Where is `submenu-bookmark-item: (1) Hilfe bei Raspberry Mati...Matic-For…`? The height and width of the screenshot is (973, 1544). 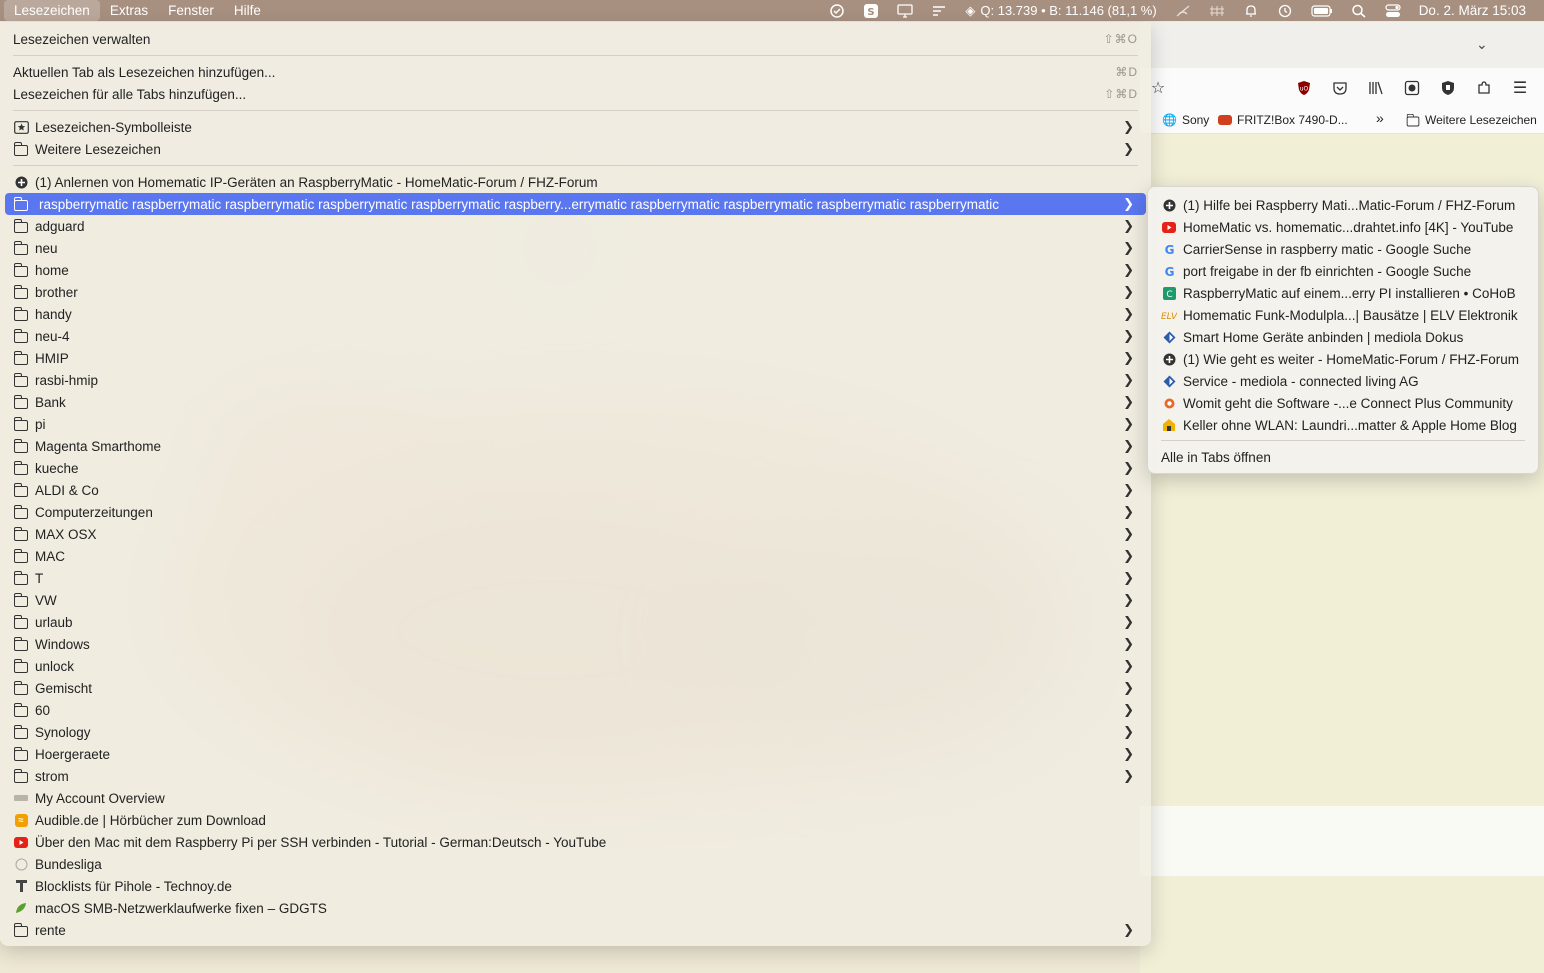
submenu-bookmark-item: (1) Hilfe bei Raspberry Mati...Matic-For… is located at coordinates (1343, 205).